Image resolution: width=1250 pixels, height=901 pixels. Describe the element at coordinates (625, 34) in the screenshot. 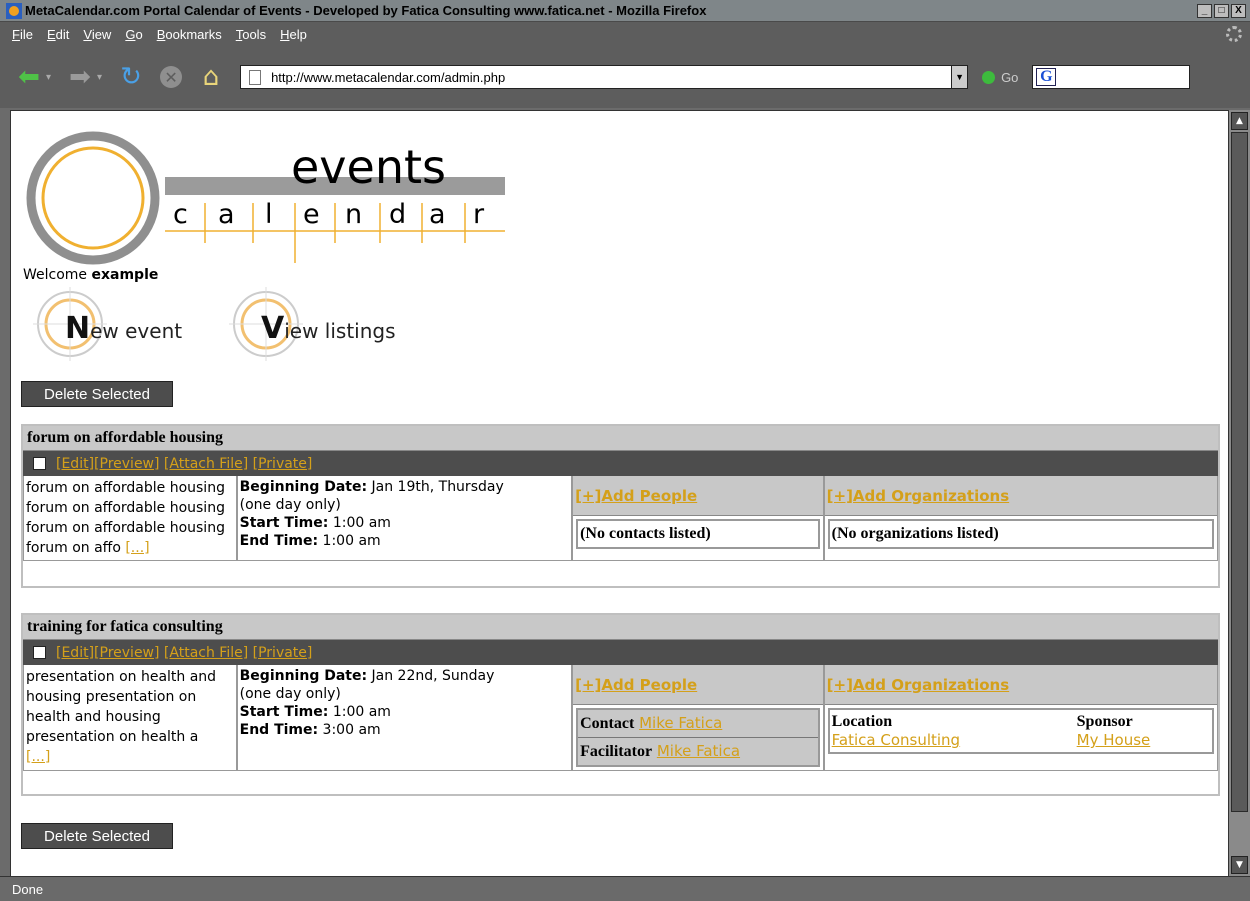

I see `menu-bar: File Edit View Go Bookmarks Tools Help` at that location.